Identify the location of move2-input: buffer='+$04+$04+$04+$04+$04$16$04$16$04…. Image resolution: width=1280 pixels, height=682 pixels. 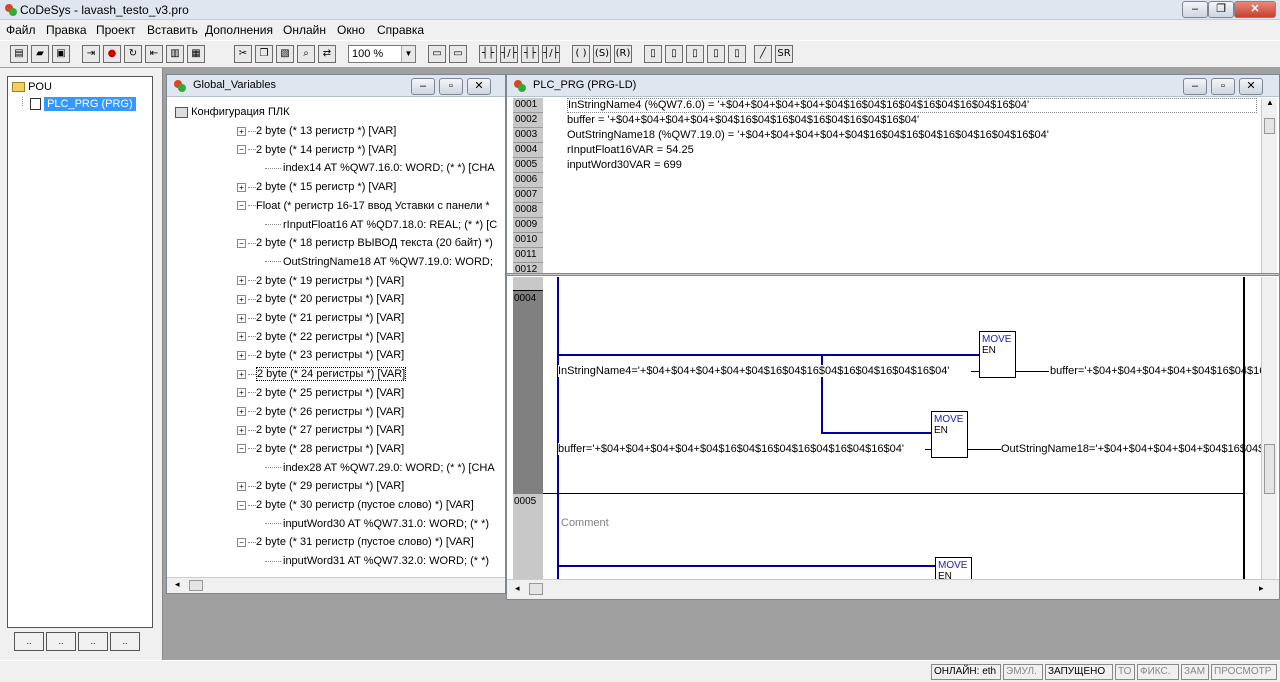
(731, 449).